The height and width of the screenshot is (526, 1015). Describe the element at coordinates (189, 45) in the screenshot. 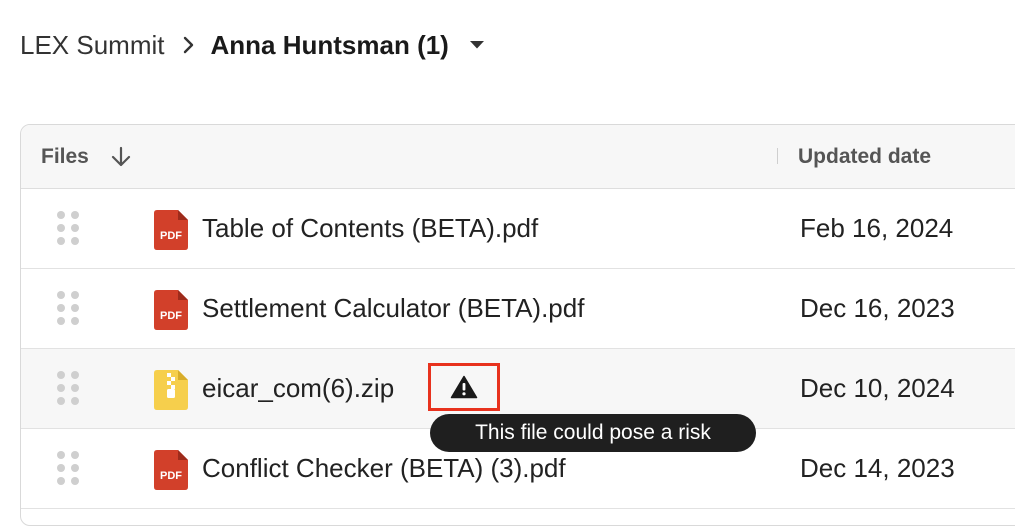

I see `chevron-right-icon` at that location.